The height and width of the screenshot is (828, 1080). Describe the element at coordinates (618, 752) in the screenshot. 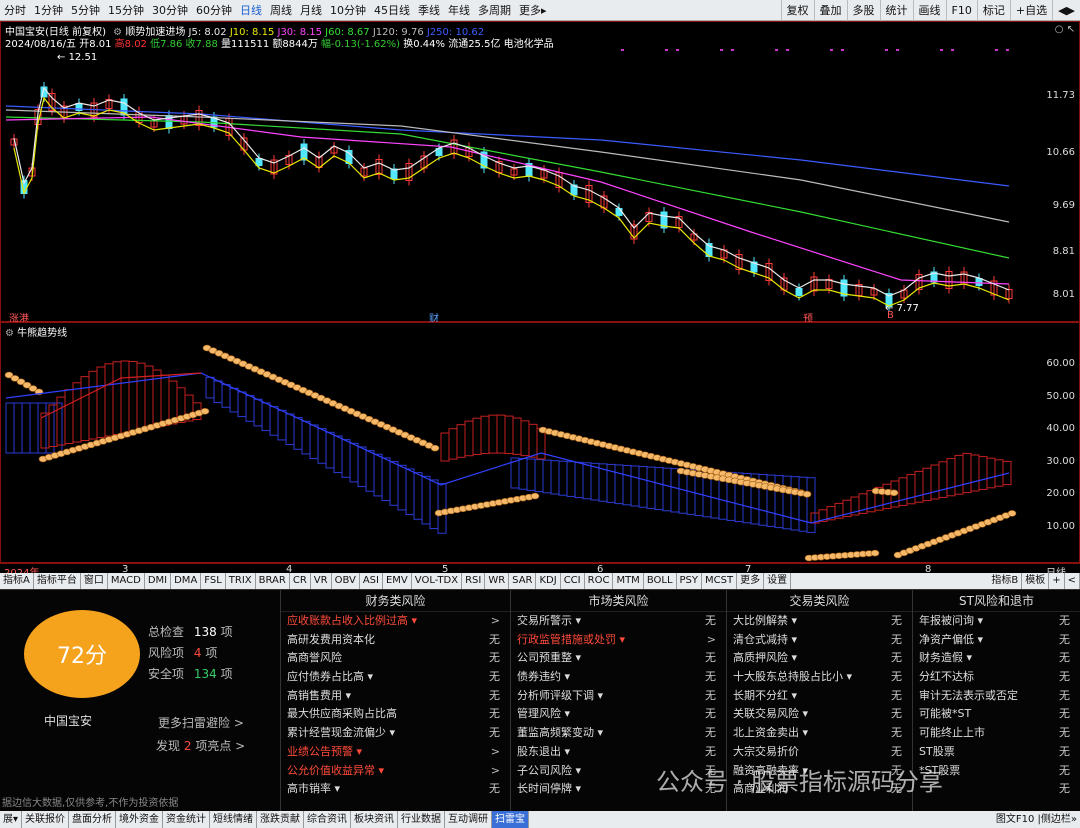

I see `risk-item: 股东退出 ▾ 无` at that location.